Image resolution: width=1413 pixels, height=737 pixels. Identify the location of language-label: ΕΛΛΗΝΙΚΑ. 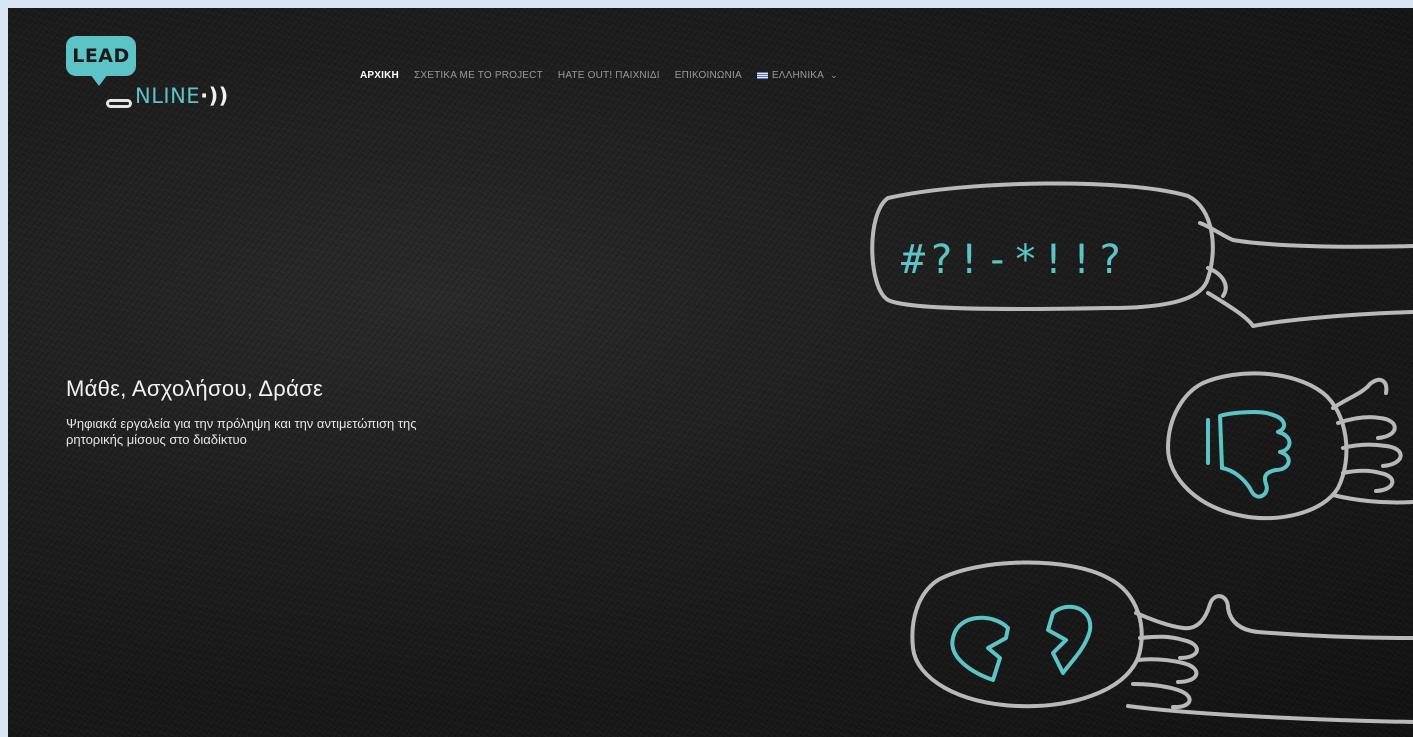
(798, 75).